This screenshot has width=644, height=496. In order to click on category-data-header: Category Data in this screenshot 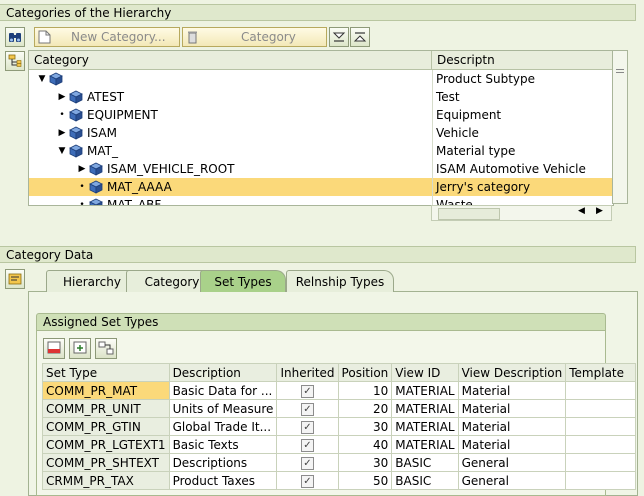, I will do `click(318, 254)`.